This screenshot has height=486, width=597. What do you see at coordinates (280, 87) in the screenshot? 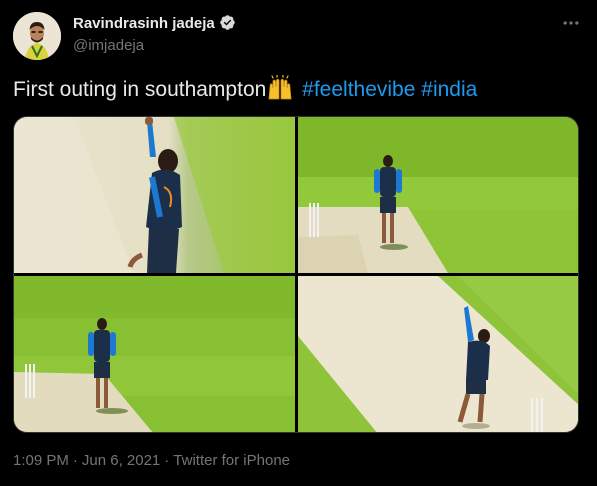
I see `raising-hands-icon` at bounding box center [280, 87].